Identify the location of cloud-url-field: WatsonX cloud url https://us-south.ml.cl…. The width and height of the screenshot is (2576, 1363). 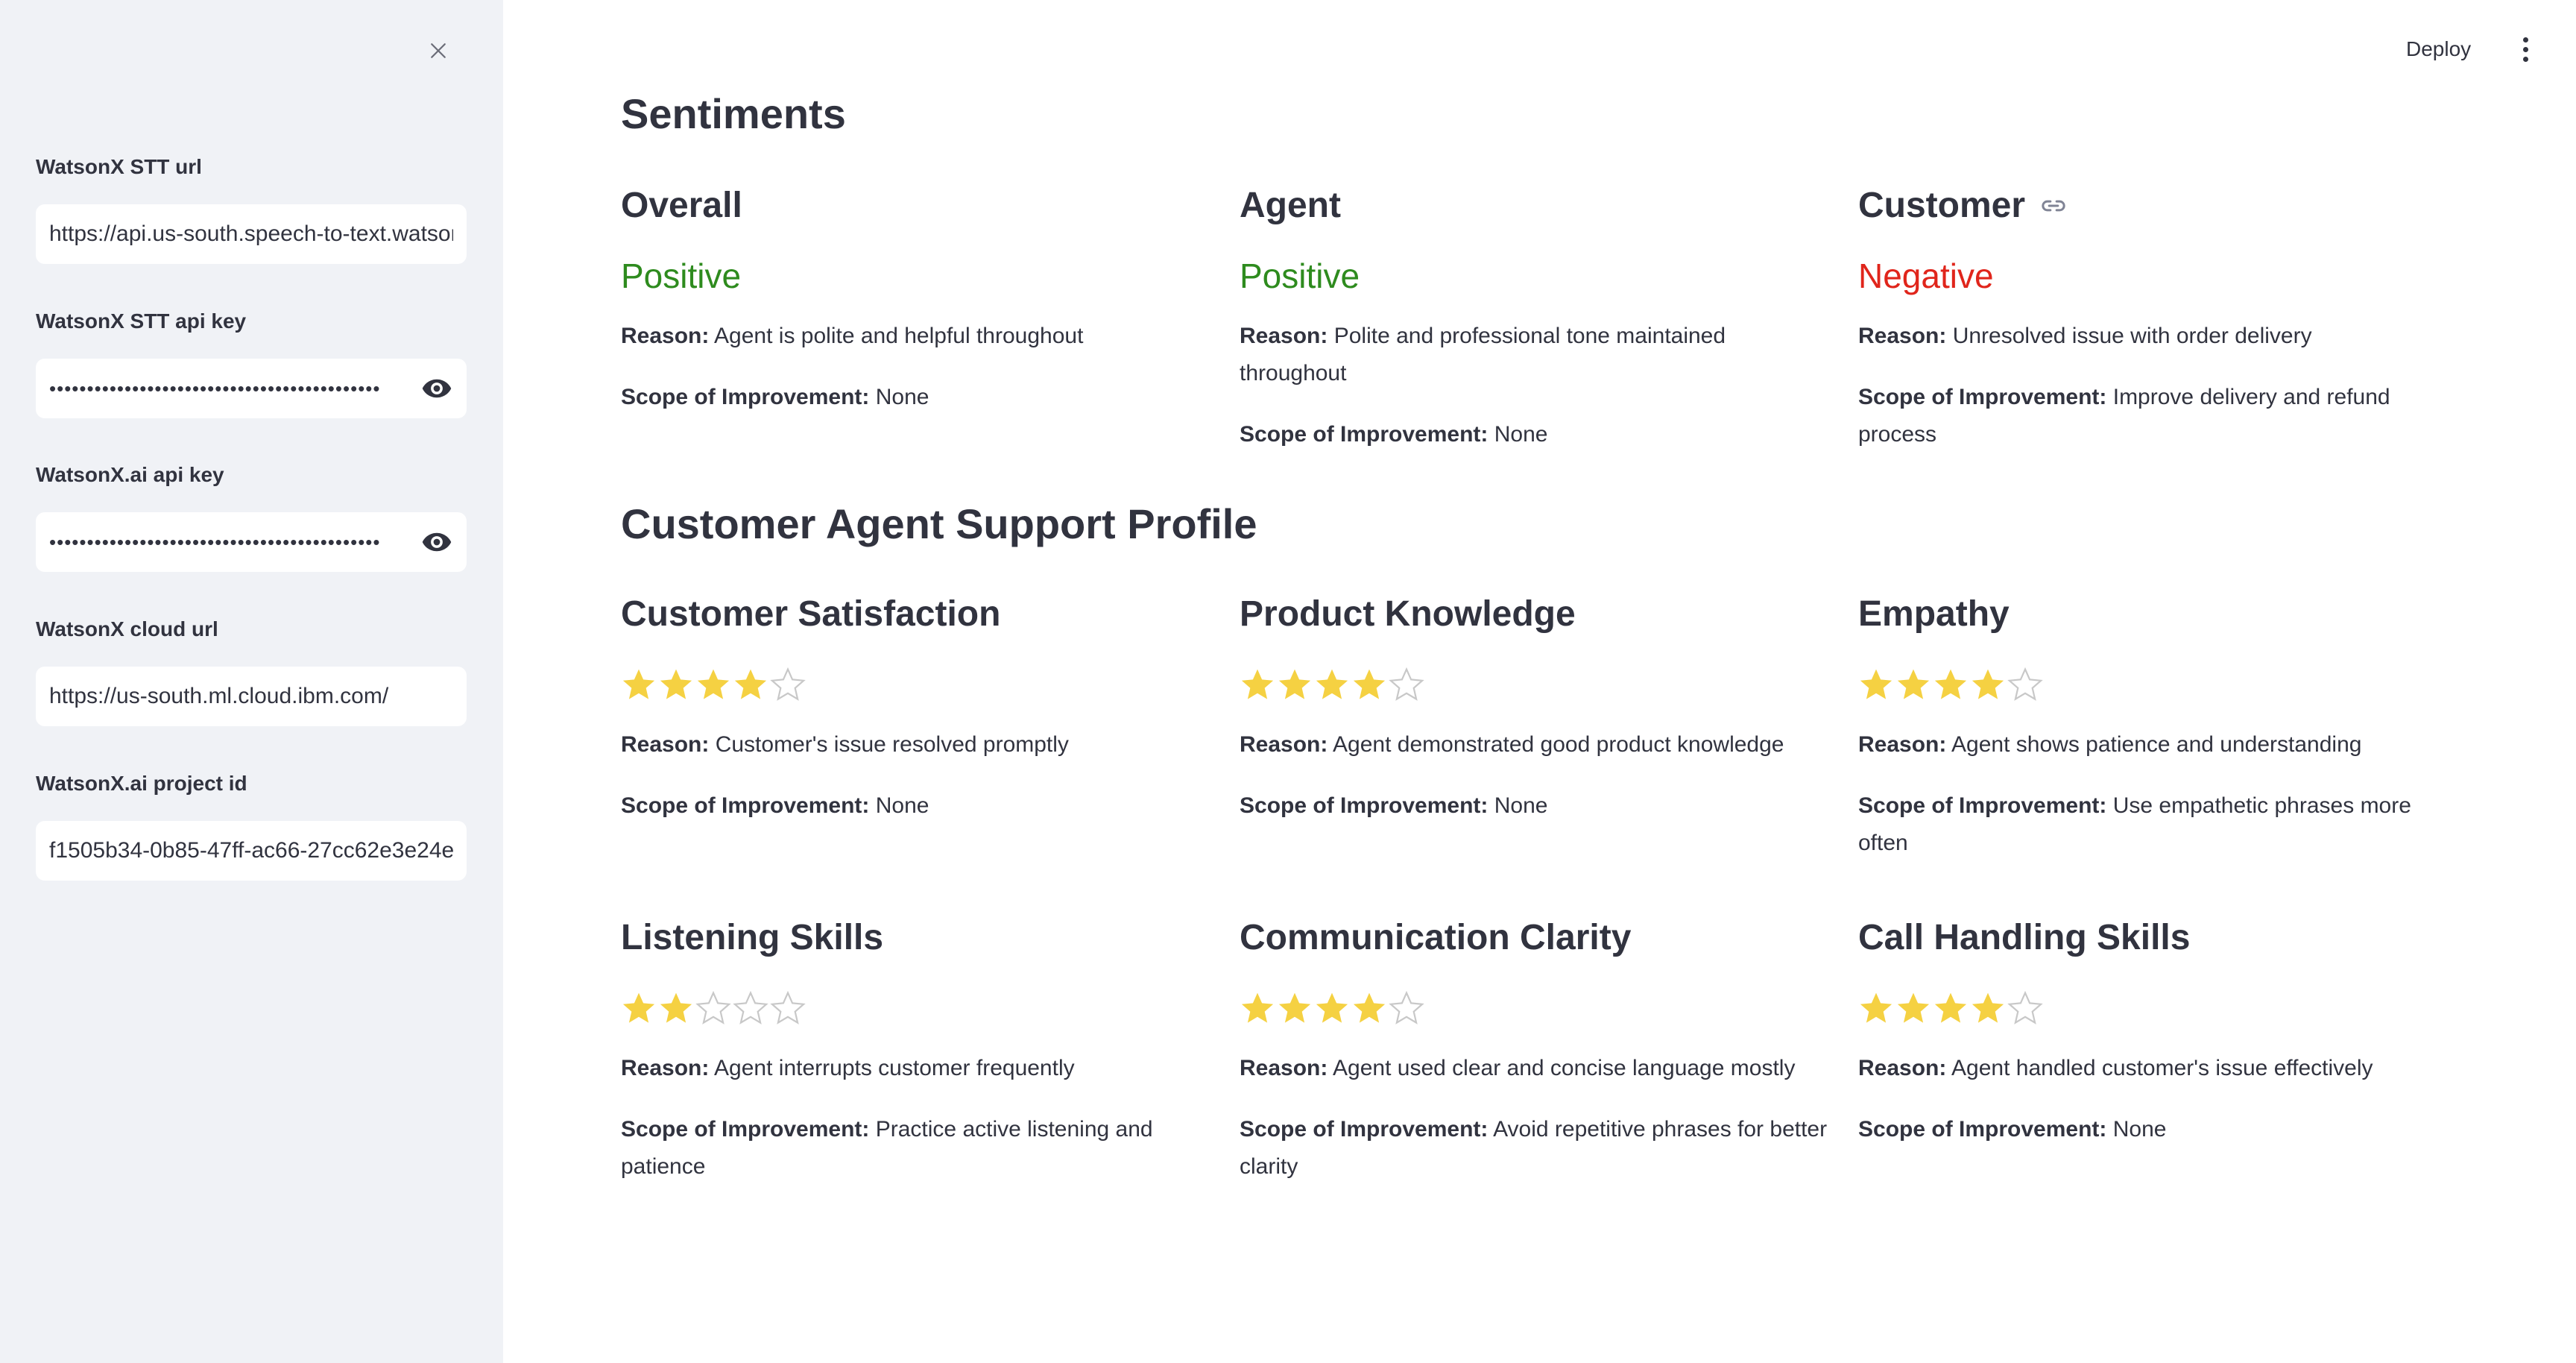
(252, 670).